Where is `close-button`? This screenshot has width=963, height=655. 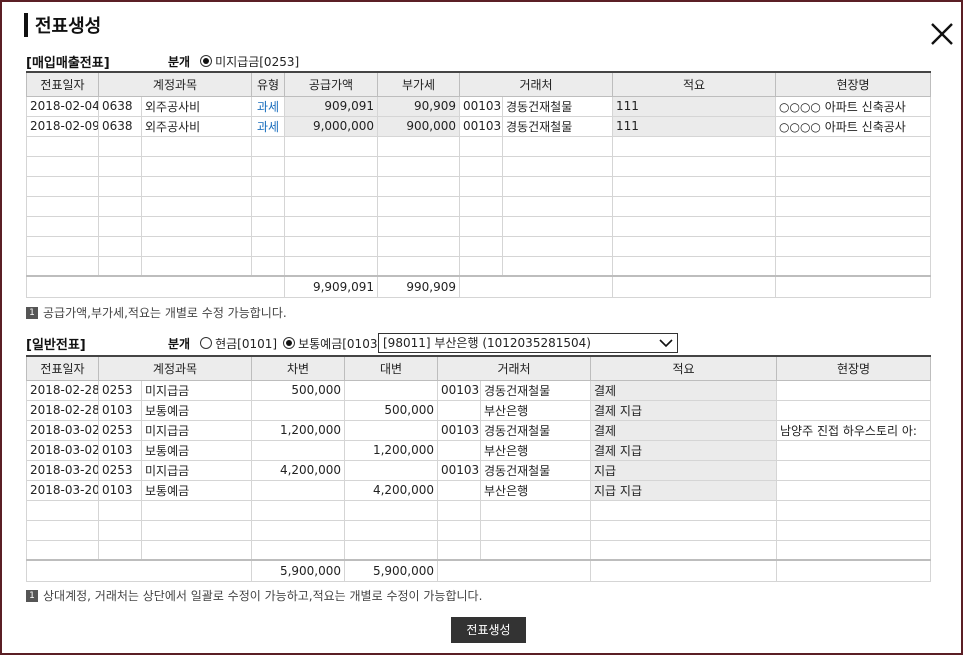
close-button is located at coordinates (942, 34).